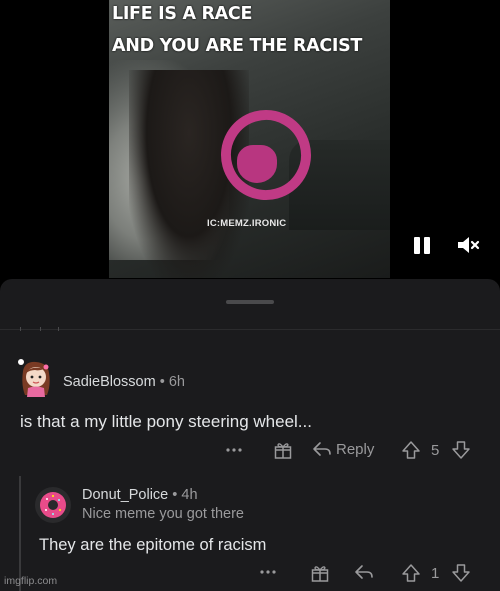  What do you see at coordinates (257, 164) in the screenshot?
I see `steering-wheel-hub` at bounding box center [257, 164].